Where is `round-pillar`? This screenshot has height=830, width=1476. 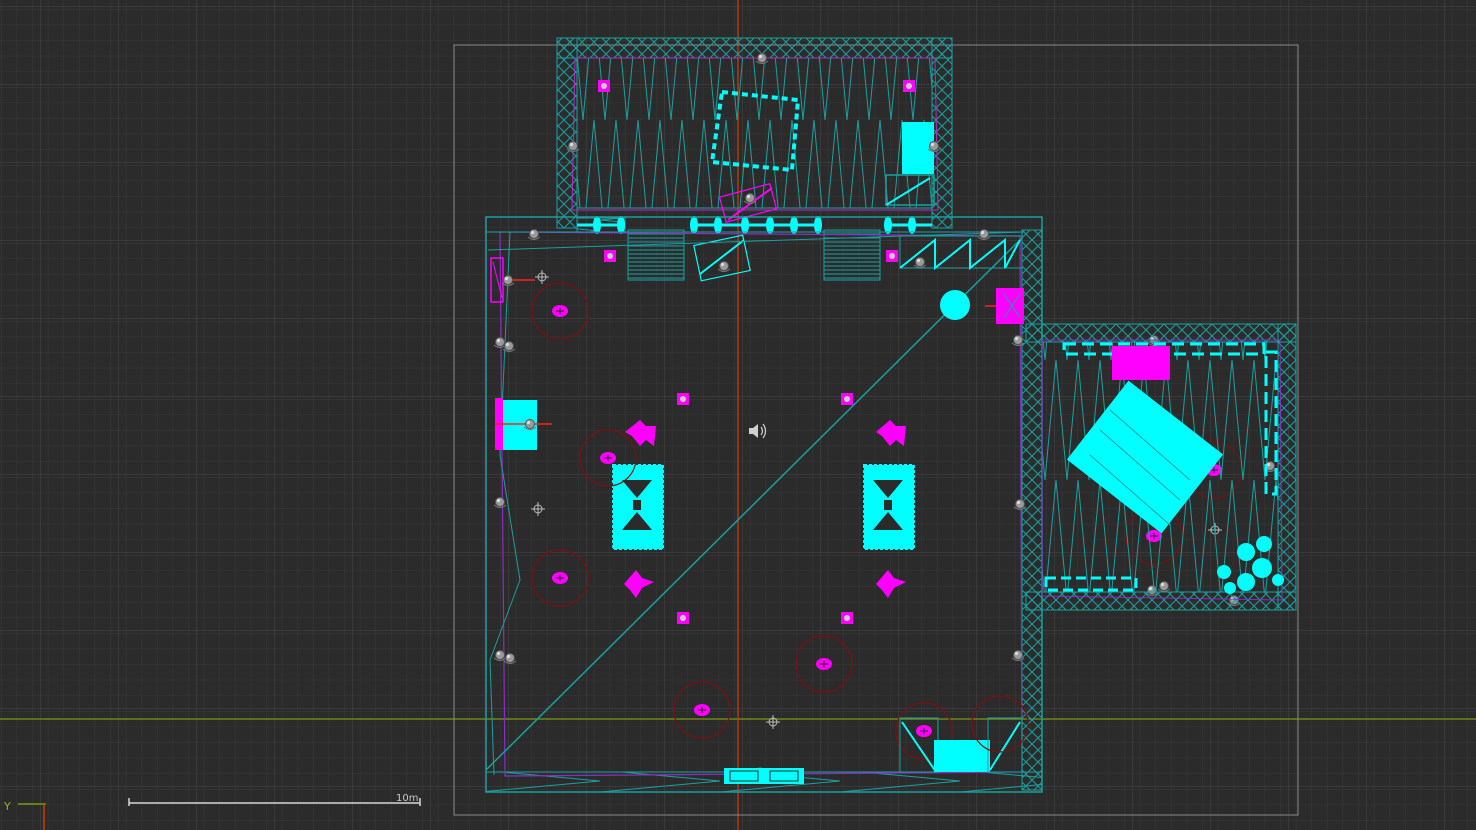
round-pillar is located at coordinates (955, 305).